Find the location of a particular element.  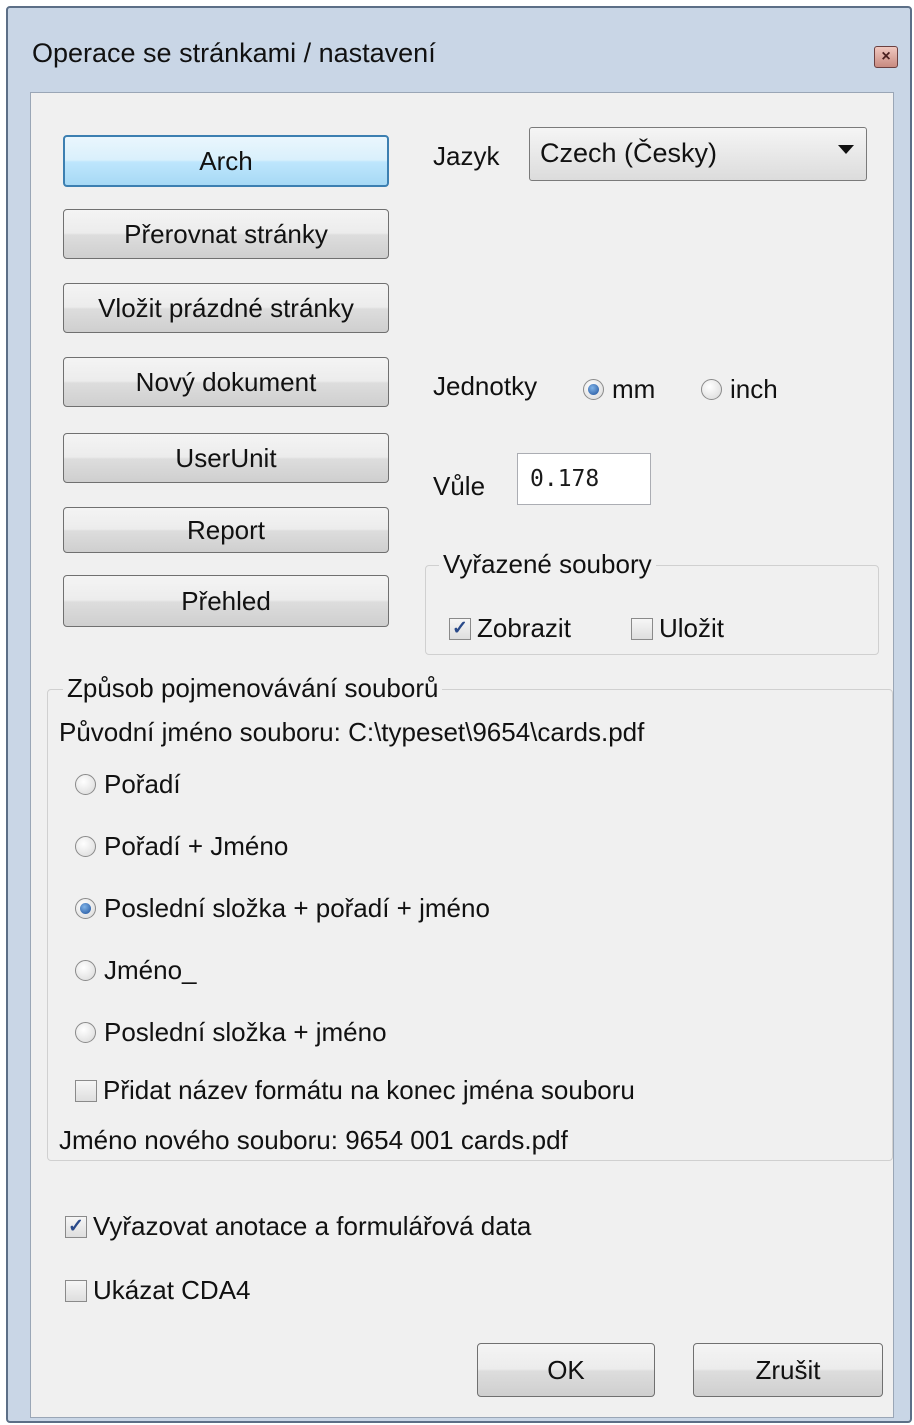

units-inch-label: inch is located at coordinates (754, 389).